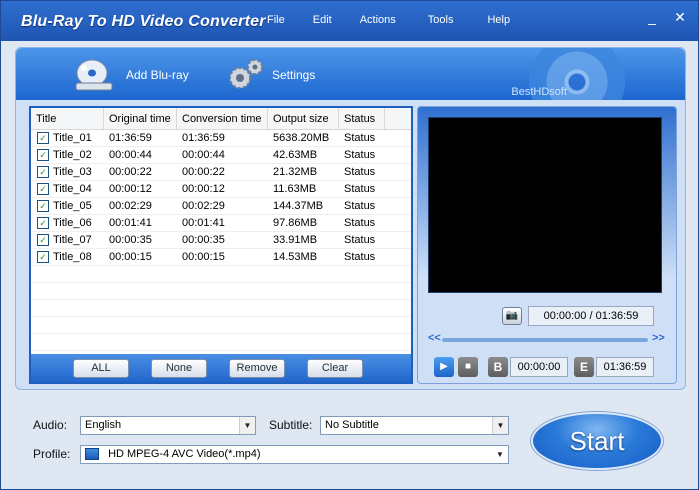 The image size is (699, 490). What do you see at coordinates (67, 118) in the screenshot?
I see `header-title: Title` at bounding box center [67, 118].